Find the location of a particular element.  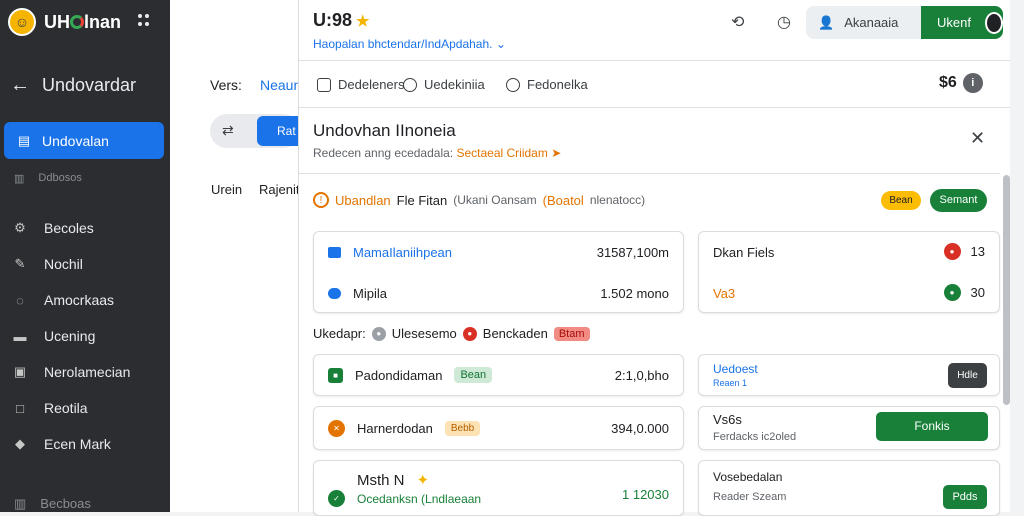

card-label: Padondidaman is located at coordinates (399, 375).